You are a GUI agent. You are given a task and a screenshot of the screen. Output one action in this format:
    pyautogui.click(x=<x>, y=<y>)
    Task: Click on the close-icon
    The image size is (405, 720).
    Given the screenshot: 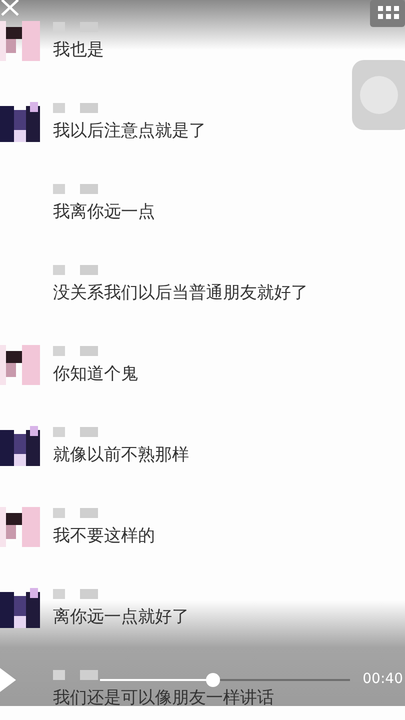 What is the action you would take?
    pyautogui.click(x=10, y=8)
    